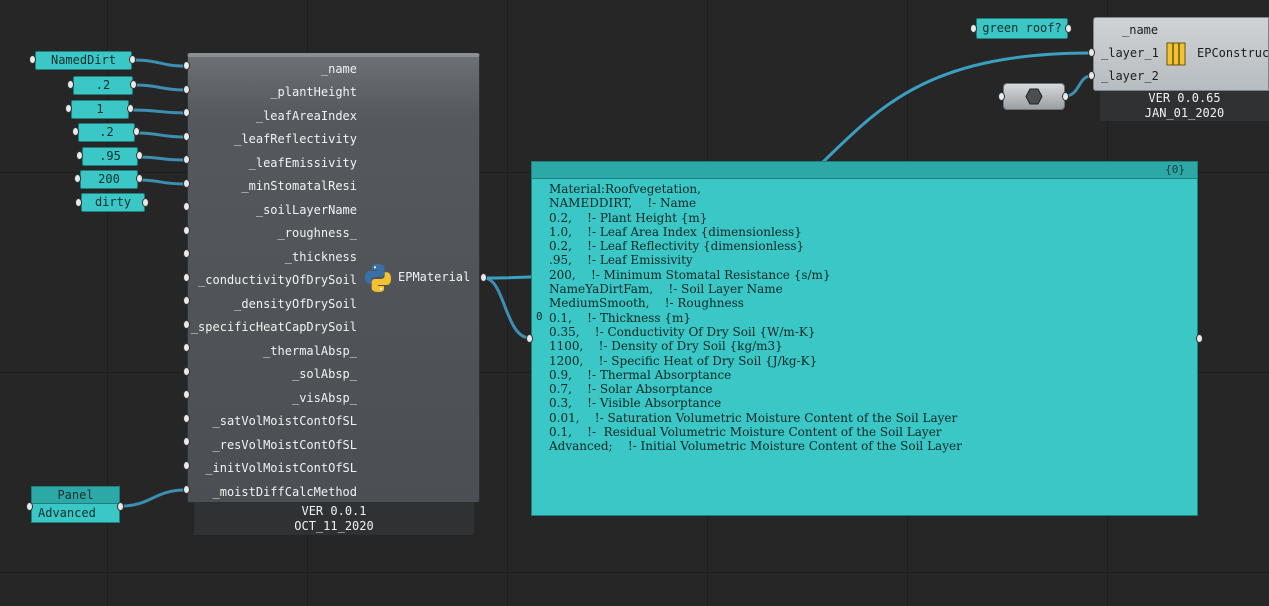 The width and height of the screenshot is (1269, 606). What do you see at coordinates (310, 351) in the screenshot?
I see `input-thermal-absp: _thermalAbsp_` at bounding box center [310, 351].